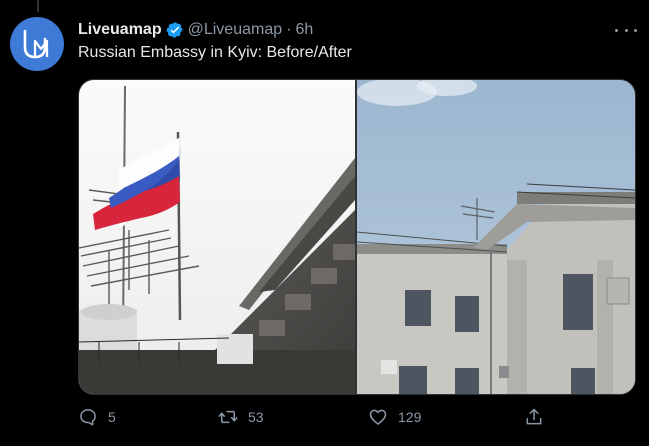 This screenshot has width=649, height=446. I want to click on like-button: 129, so click(394, 417).